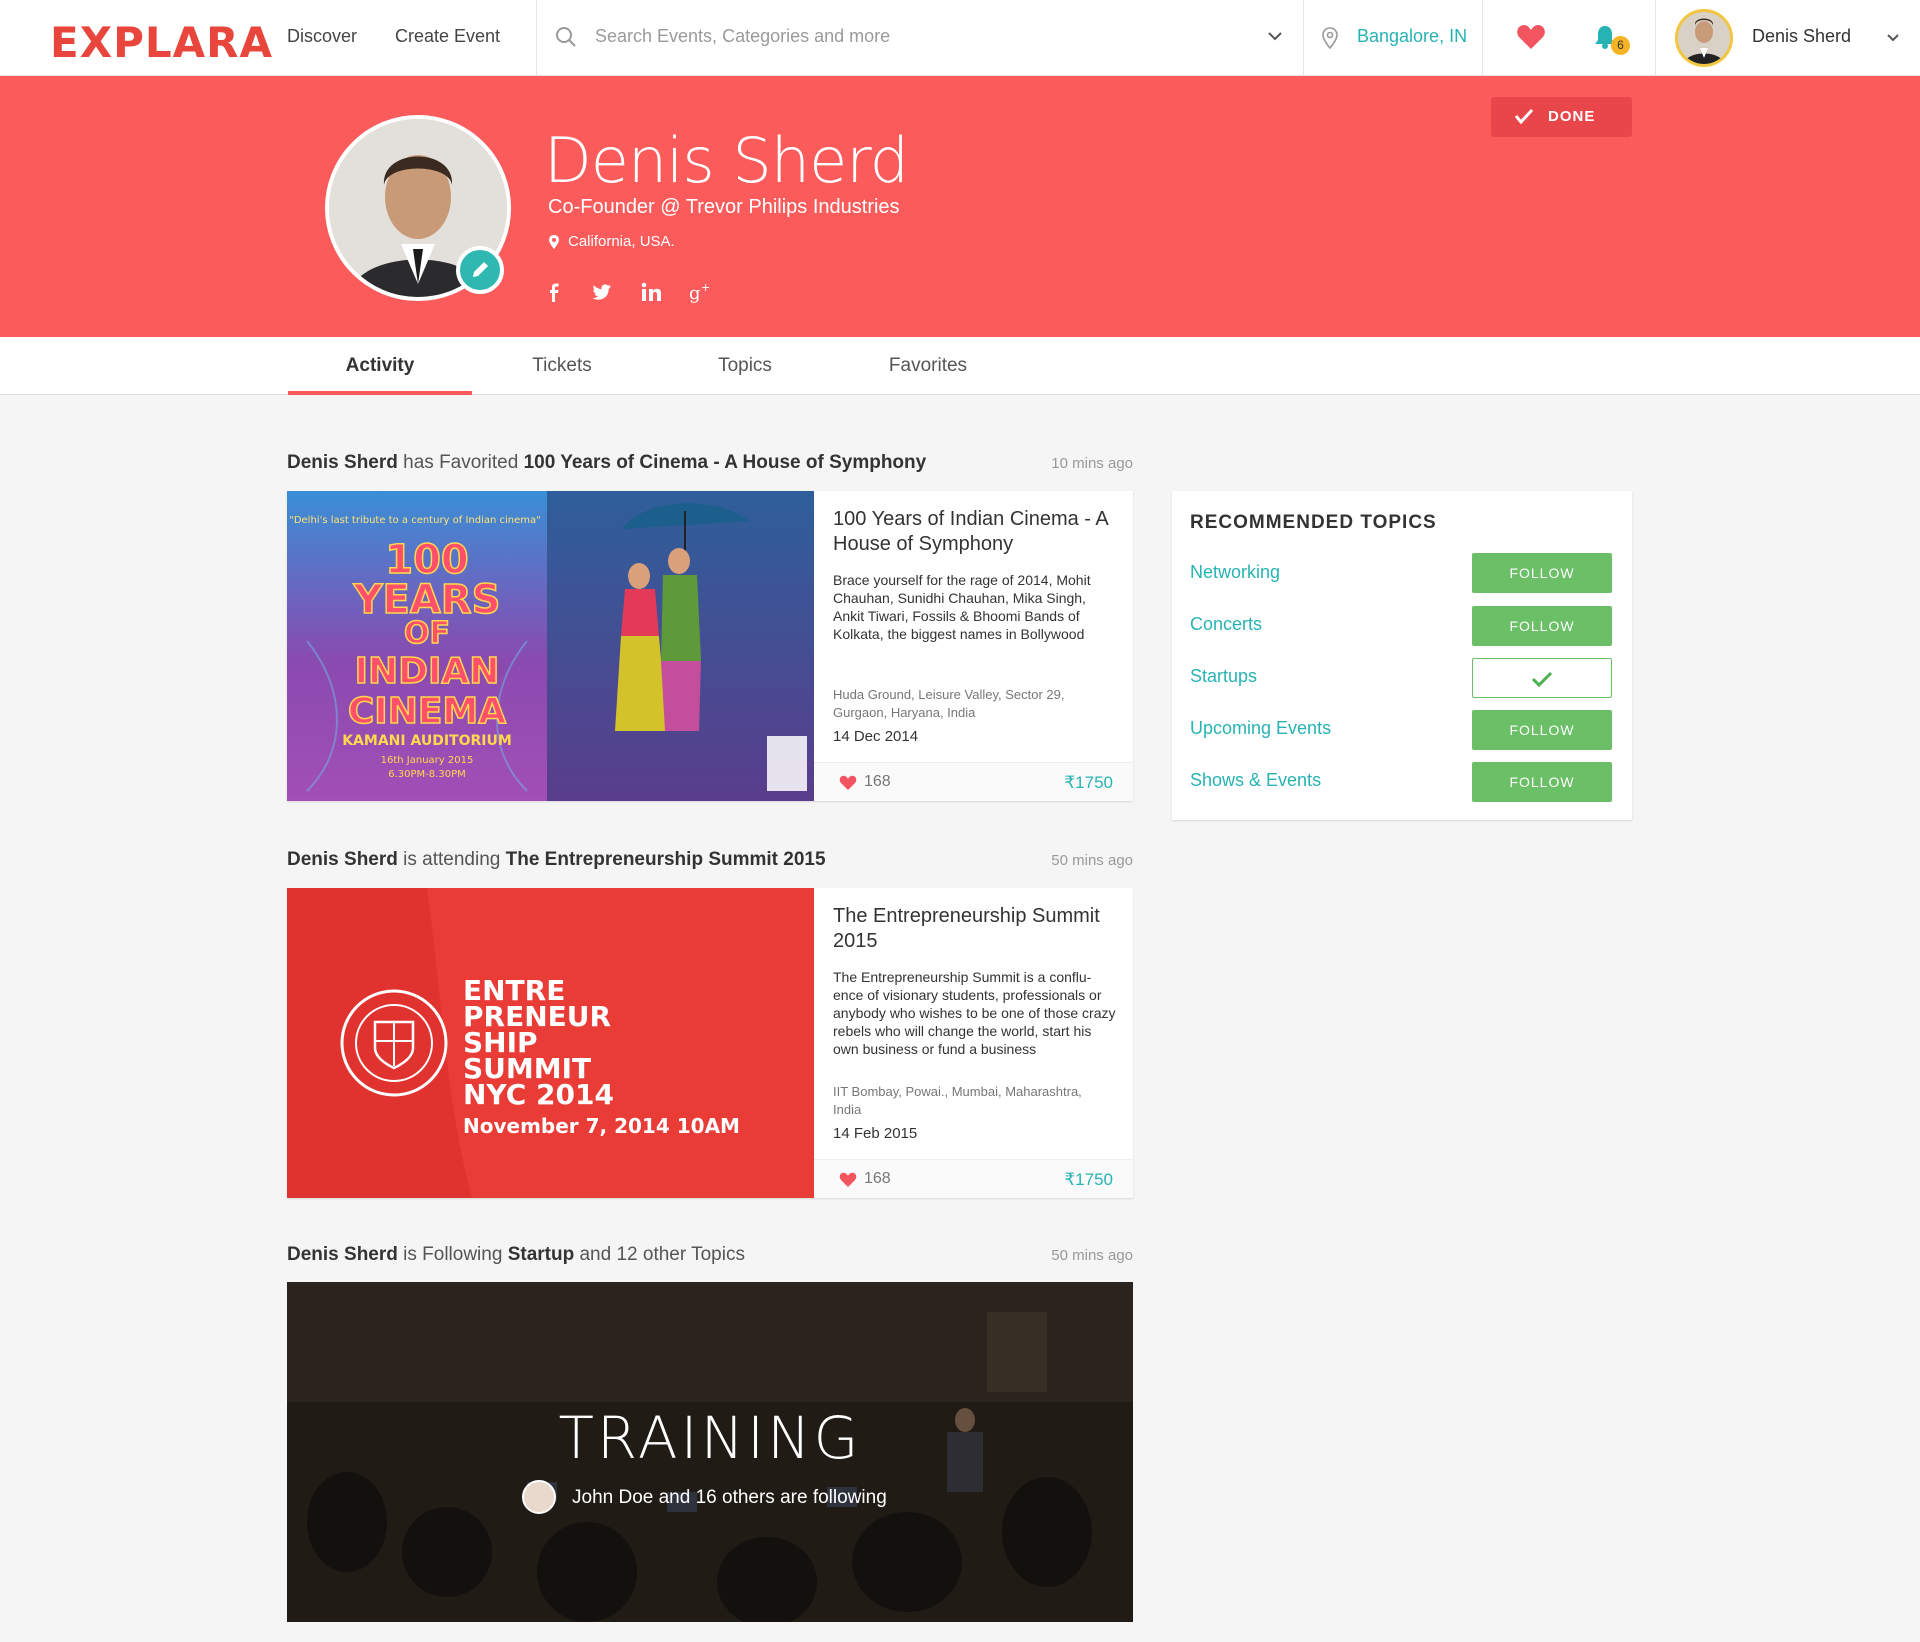 The image size is (1920, 1642). What do you see at coordinates (538, 1094) in the screenshot?
I see `summit-heading-line: NYC 2014` at bounding box center [538, 1094].